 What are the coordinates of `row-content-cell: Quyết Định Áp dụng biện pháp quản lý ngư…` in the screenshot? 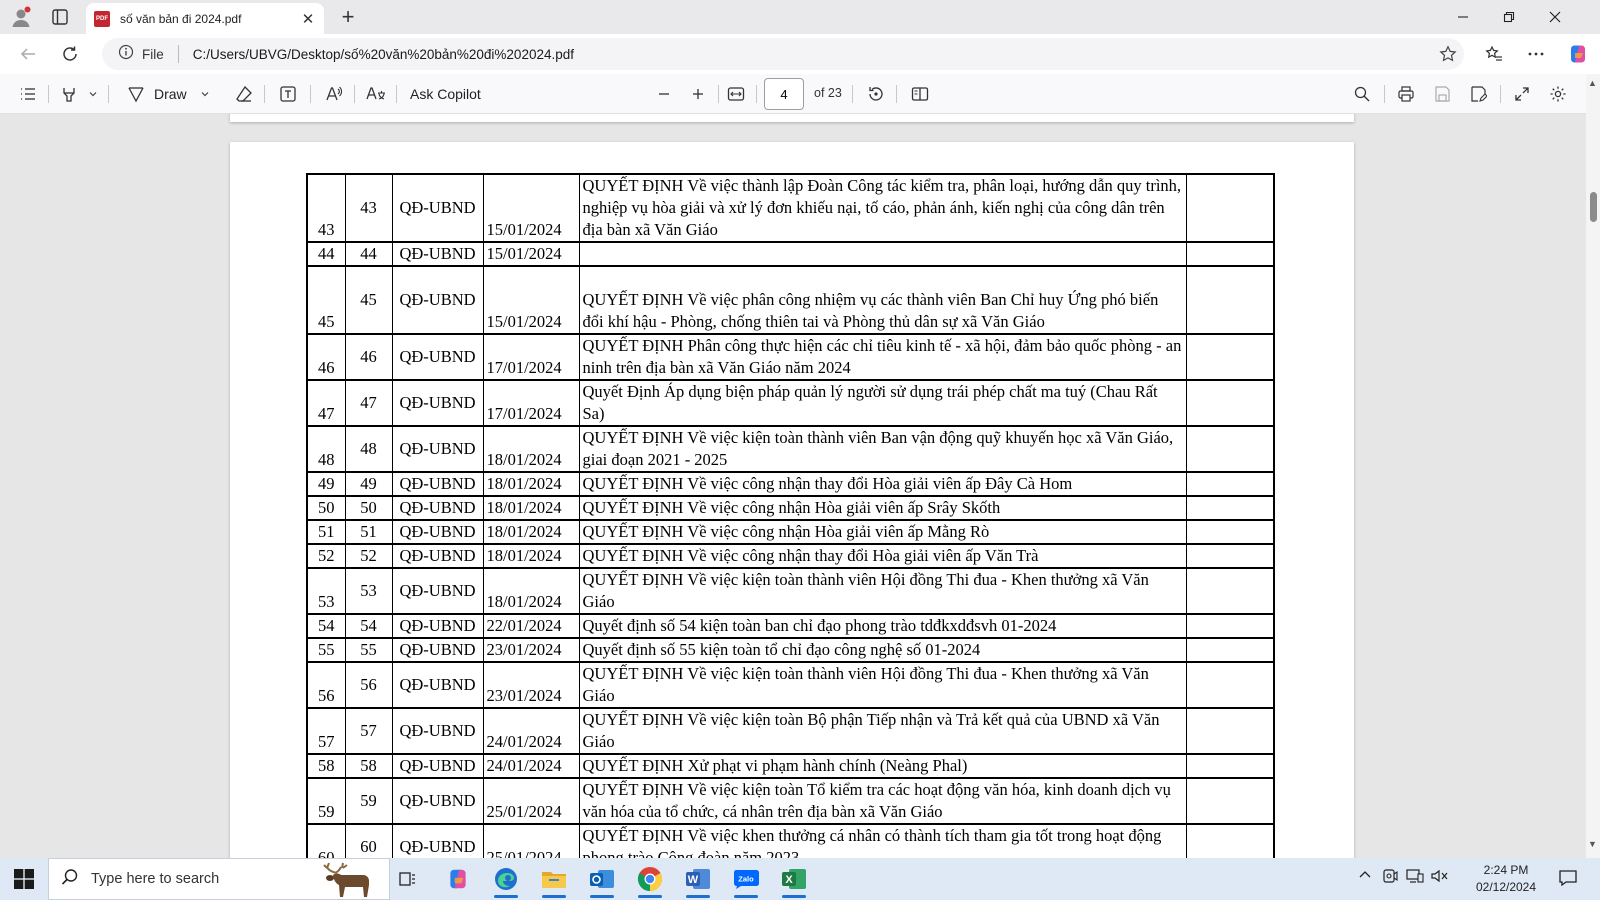 It's located at (882, 403).